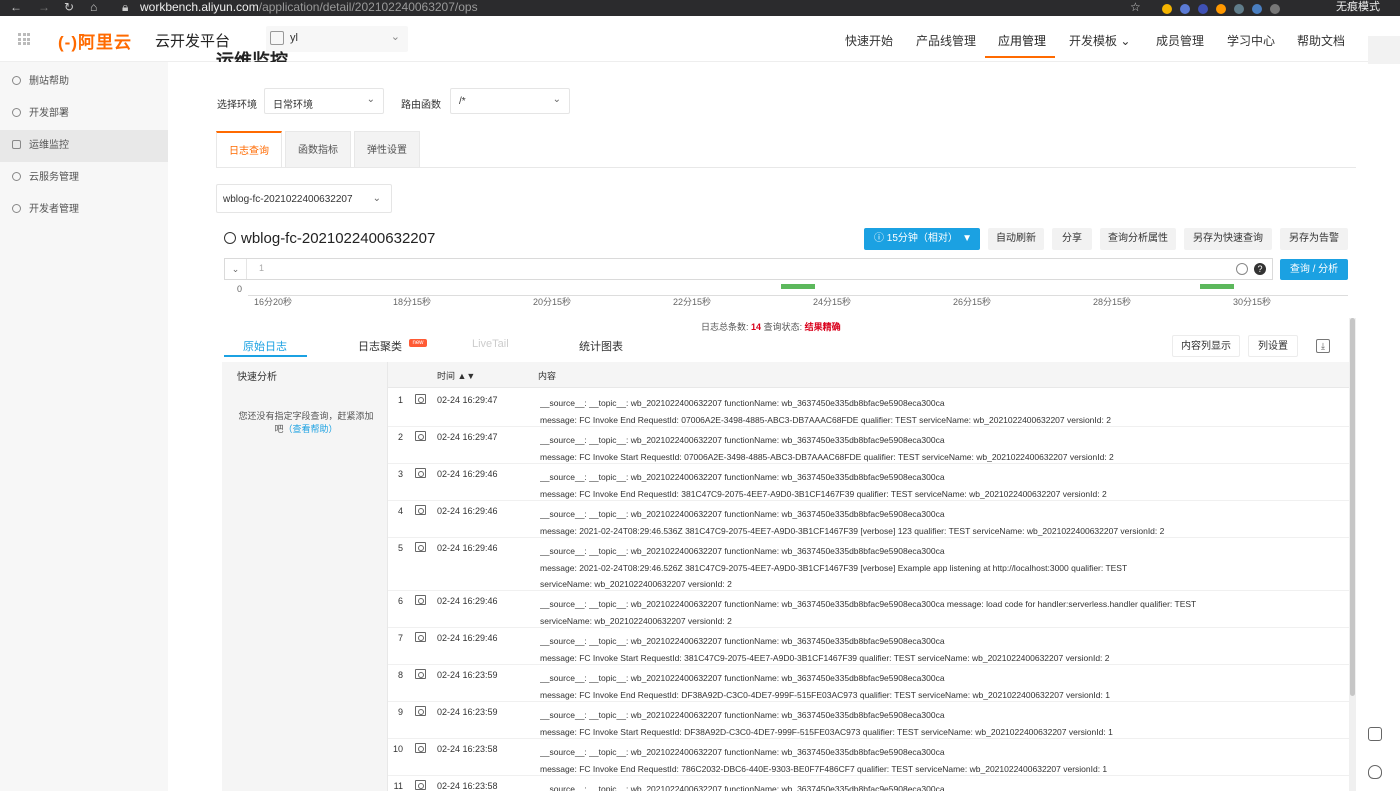 The image size is (1400, 791). Describe the element at coordinates (304, 198) in the screenshot. I see `logstore-select: wblog-fc-2021022400632207 ⌄` at that location.